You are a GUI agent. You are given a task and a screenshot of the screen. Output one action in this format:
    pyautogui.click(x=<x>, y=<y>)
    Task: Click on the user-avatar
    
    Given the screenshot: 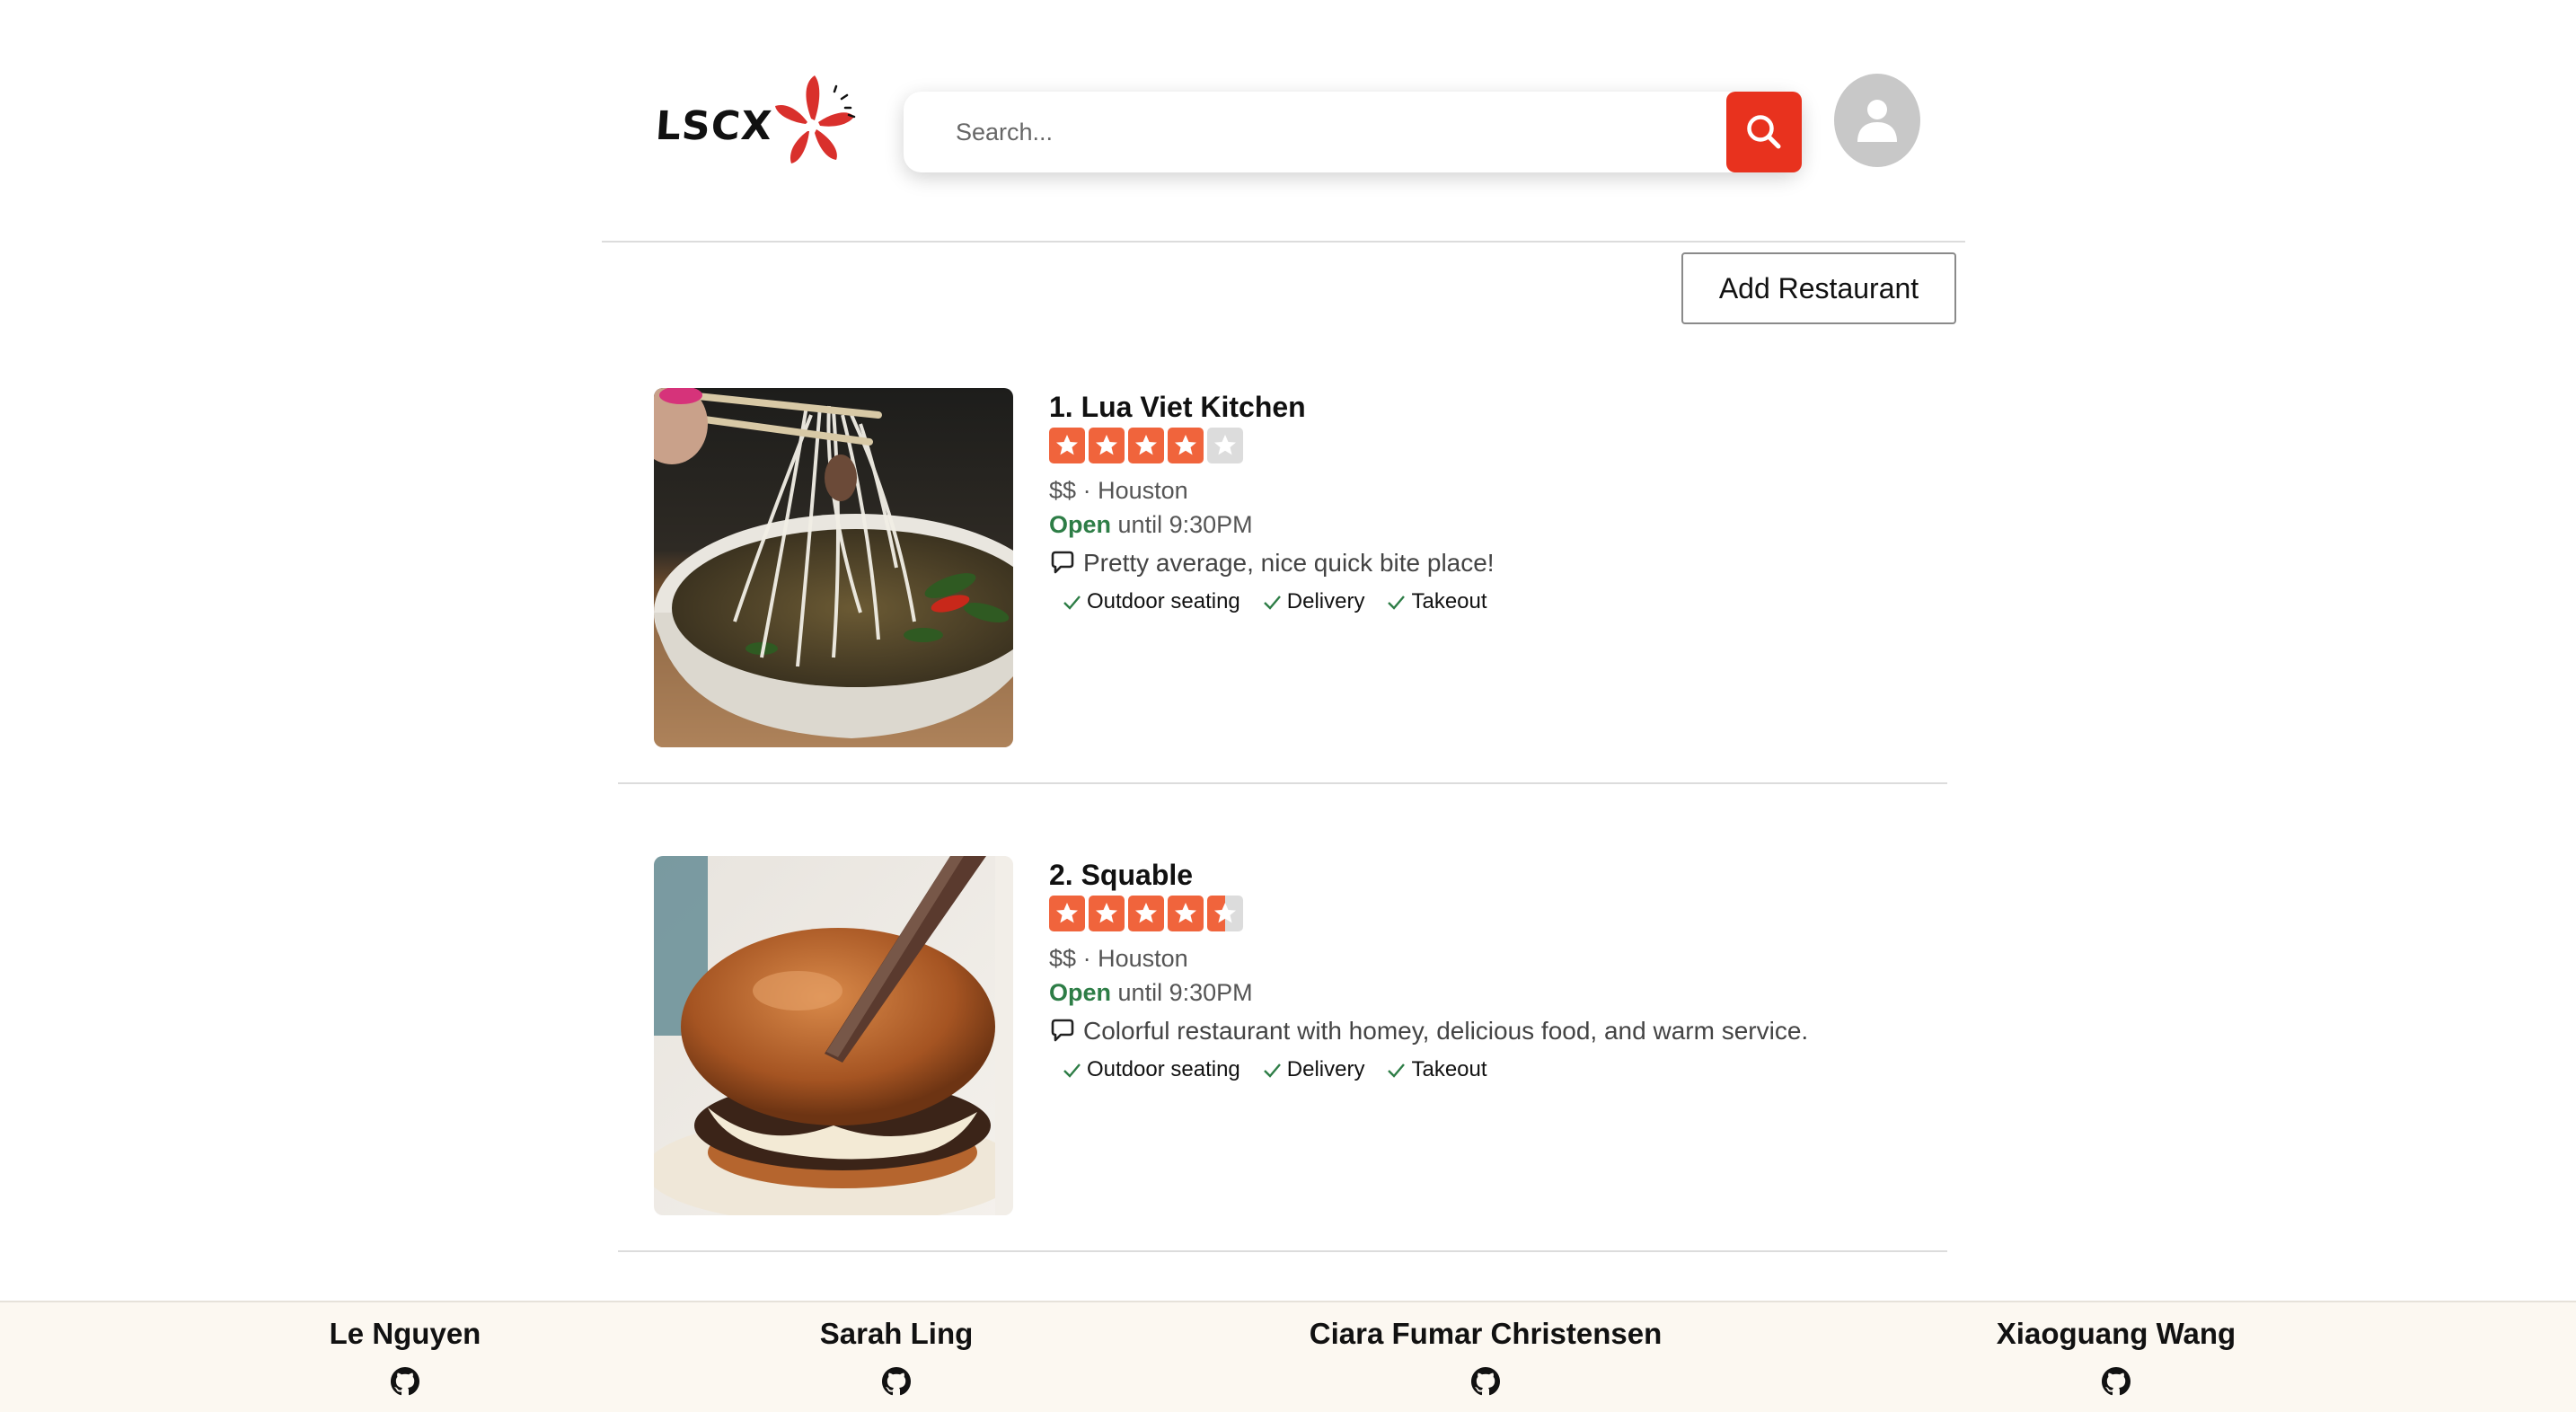 What is the action you would take?
    pyautogui.click(x=1877, y=120)
    